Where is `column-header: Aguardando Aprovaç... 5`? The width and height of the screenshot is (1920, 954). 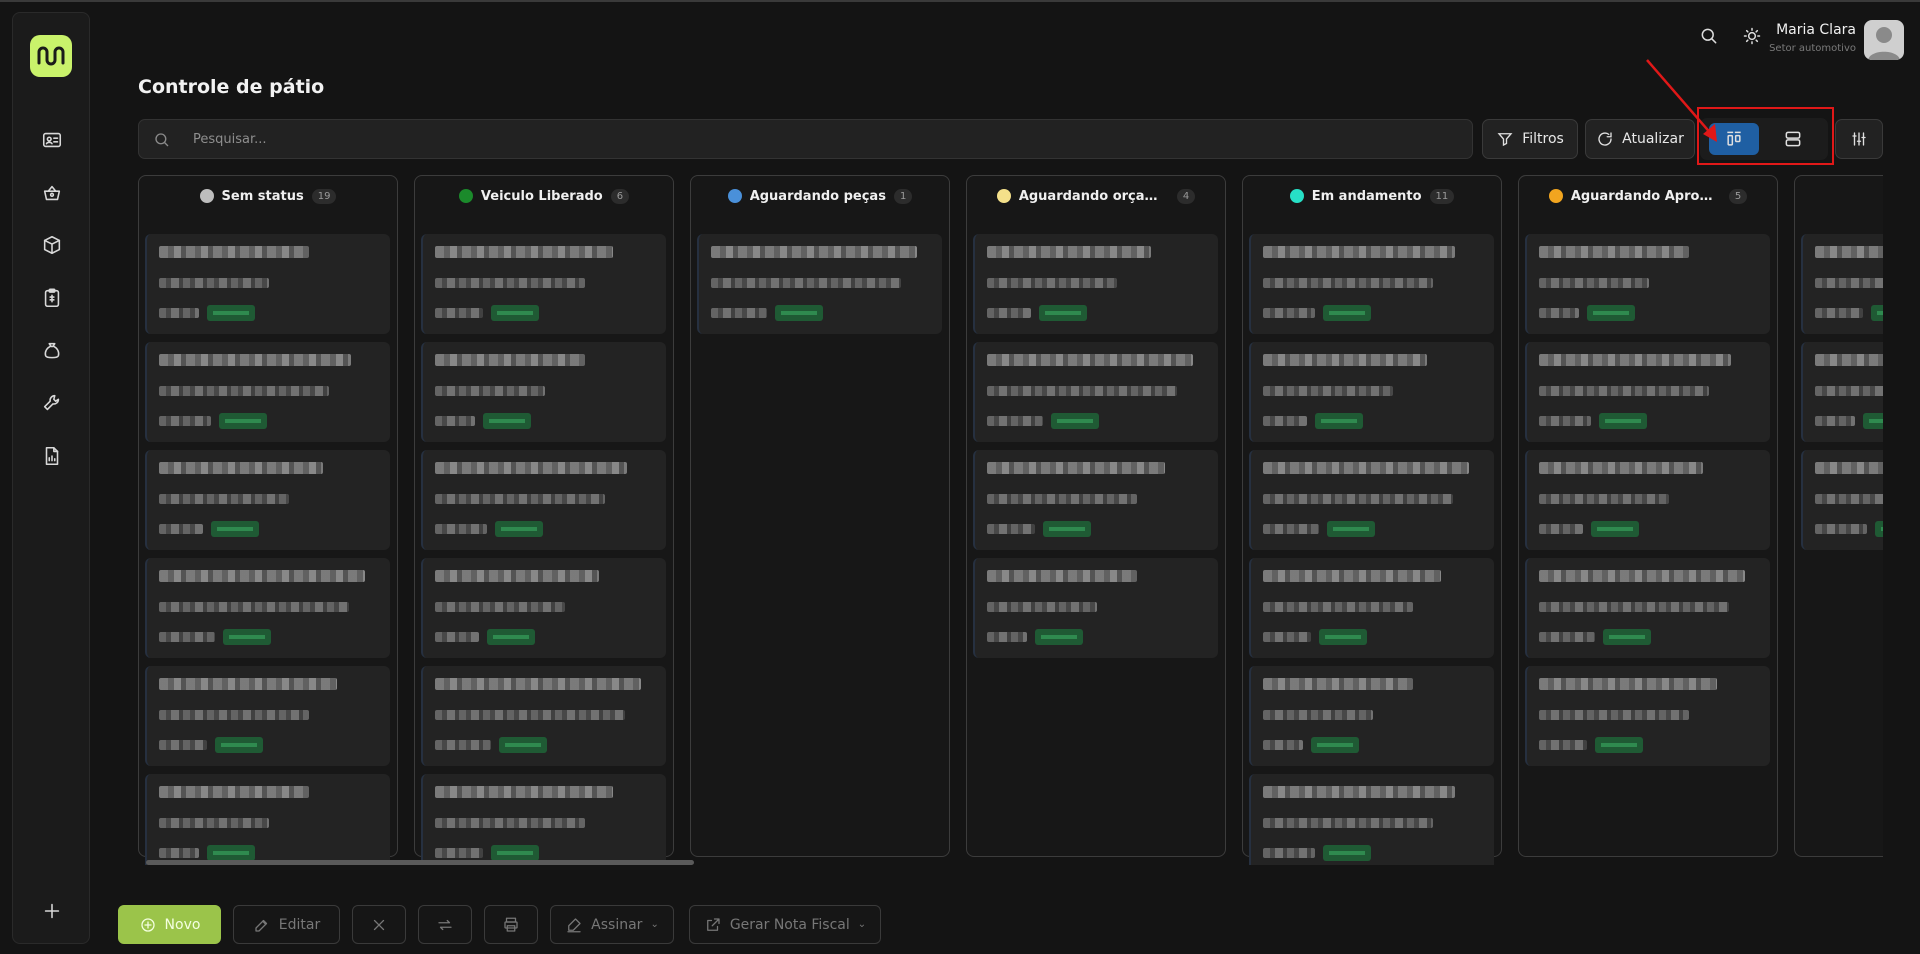
column-header: Aguardando Aprovaç... 5 is located at coordinates (1648, 196).